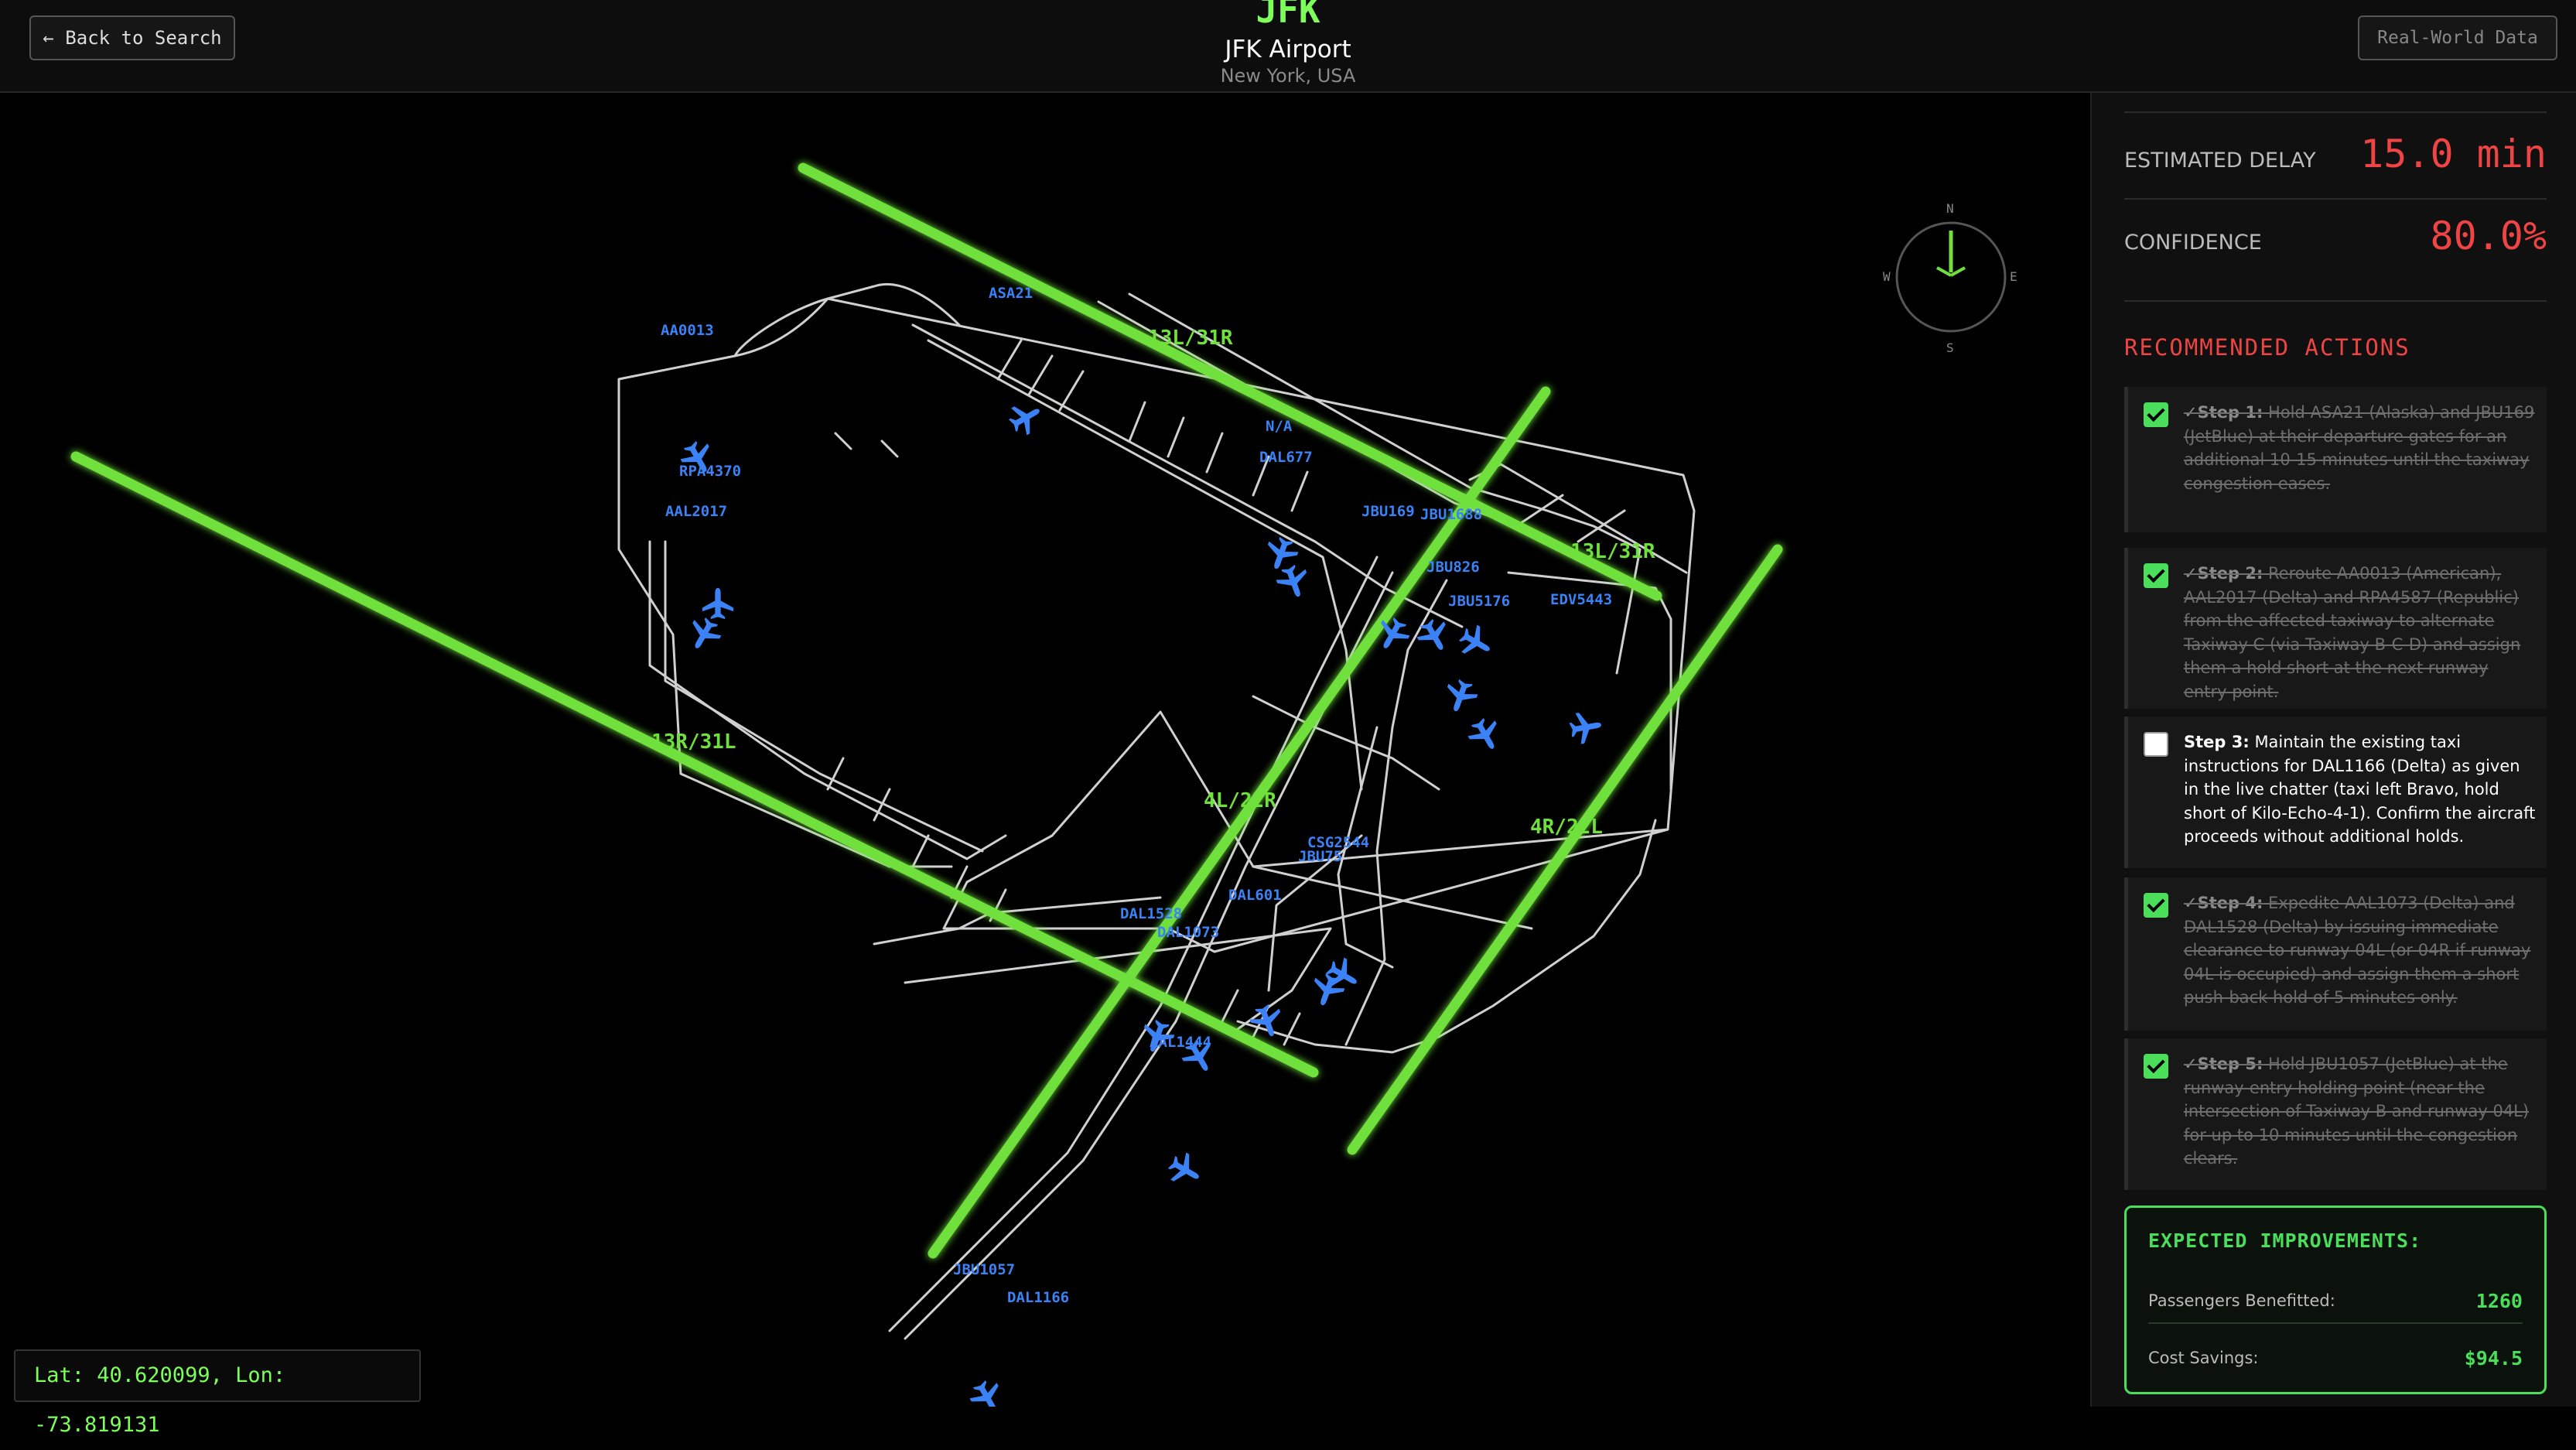 Image resolution: width=2576 pixels, height=1450 pixels. What do you see at coordinates (1451, 515) in the screenshot?
I see `flight-label-jbu1688: JBU1688` at bounding box center [1451, 515].